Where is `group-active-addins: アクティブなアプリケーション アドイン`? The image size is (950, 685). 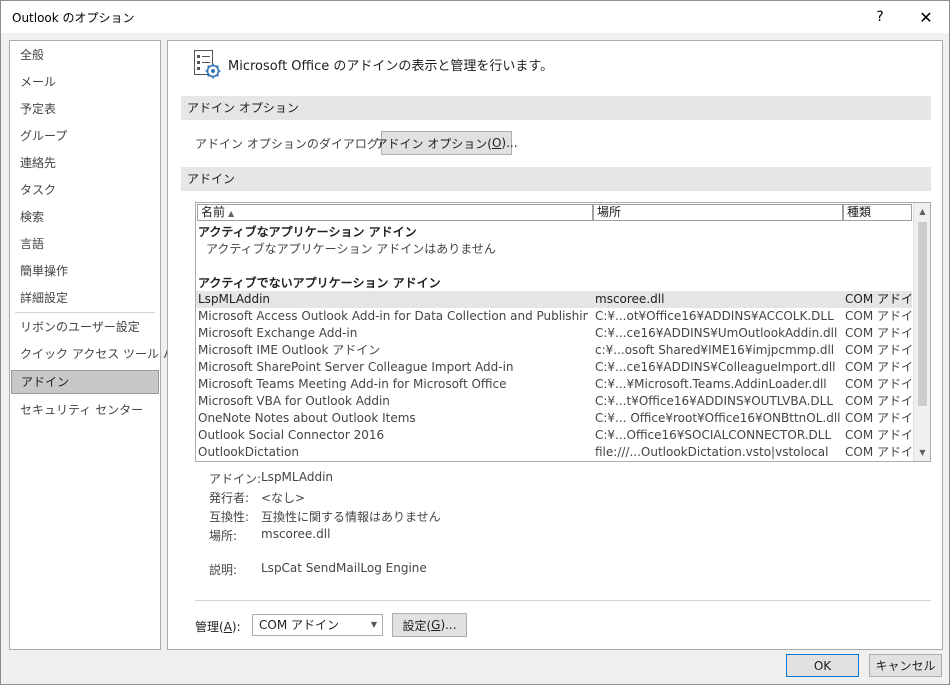 group-active-addins: アクティブなアプリケーション アドイン is located at coordinates (307, 232).